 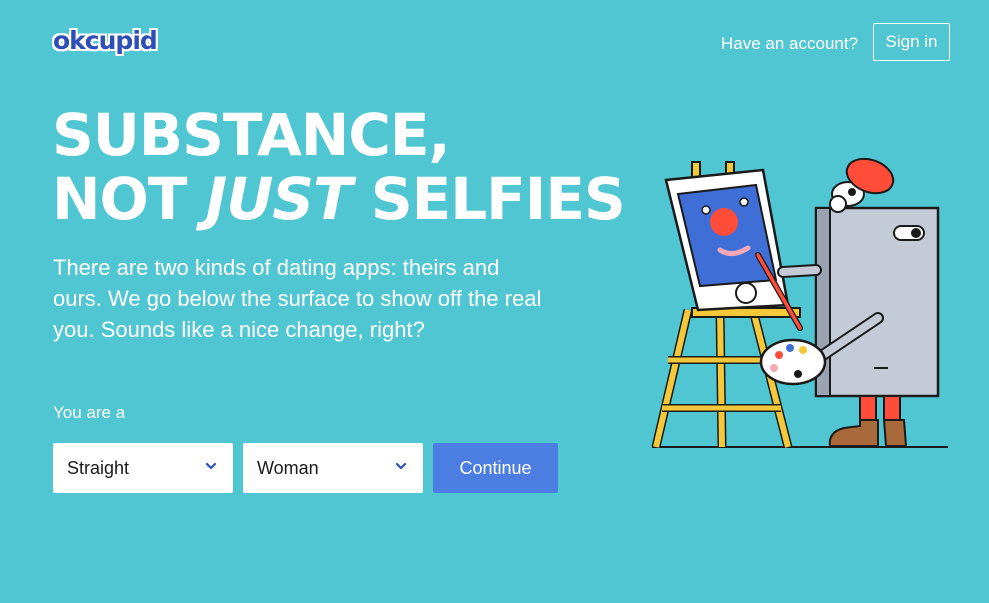 I want to click on gender-select: Woman, so click(x=333, y=468).